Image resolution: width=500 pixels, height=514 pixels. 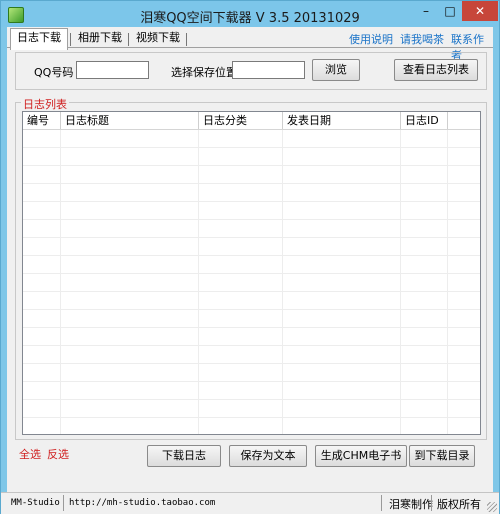 I want to click on save-location-input, so click(x=268, y=70).